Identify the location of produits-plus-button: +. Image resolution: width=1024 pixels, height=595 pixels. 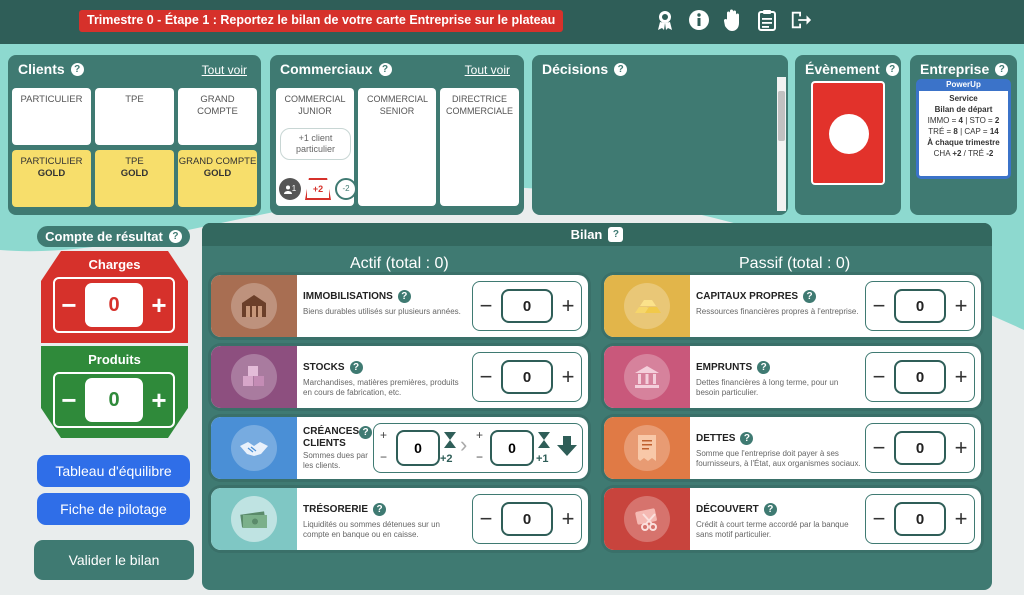
(159, 400).